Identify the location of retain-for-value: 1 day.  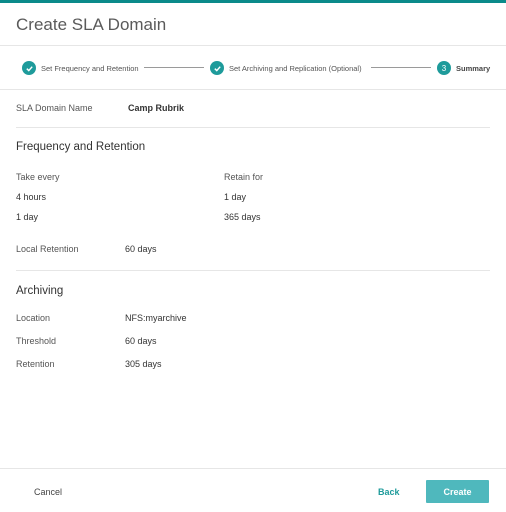
(235, 197).